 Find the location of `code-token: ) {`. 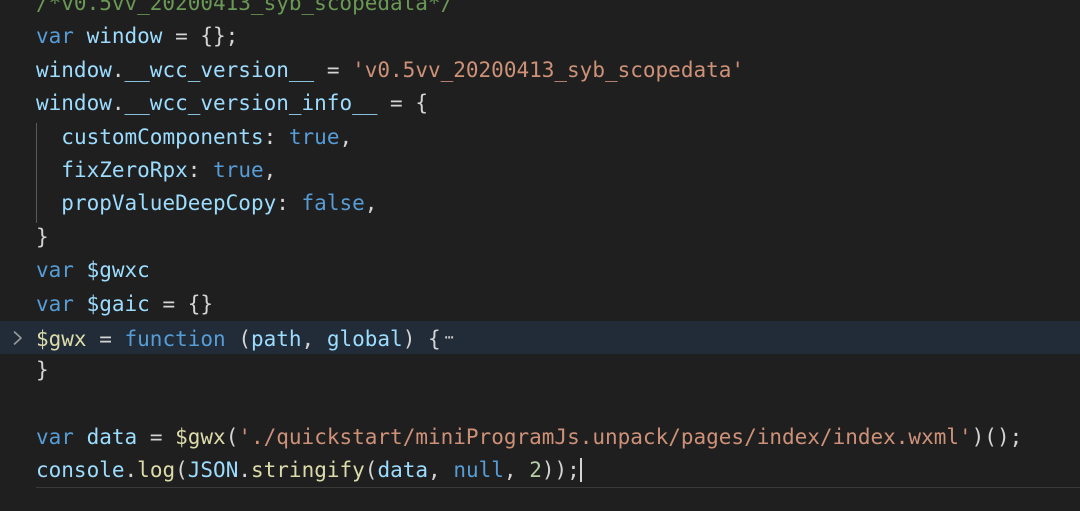

code-token: ) { is located at coordinates (421, 338).